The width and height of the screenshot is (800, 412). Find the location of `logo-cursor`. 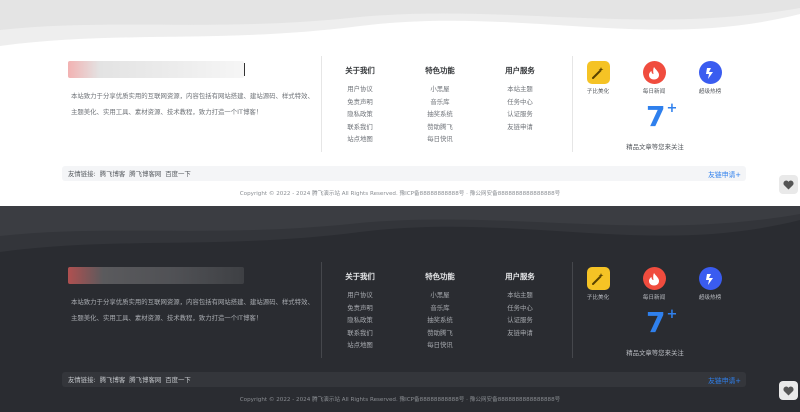

logo-cursor is located at coordinates (244, 69).